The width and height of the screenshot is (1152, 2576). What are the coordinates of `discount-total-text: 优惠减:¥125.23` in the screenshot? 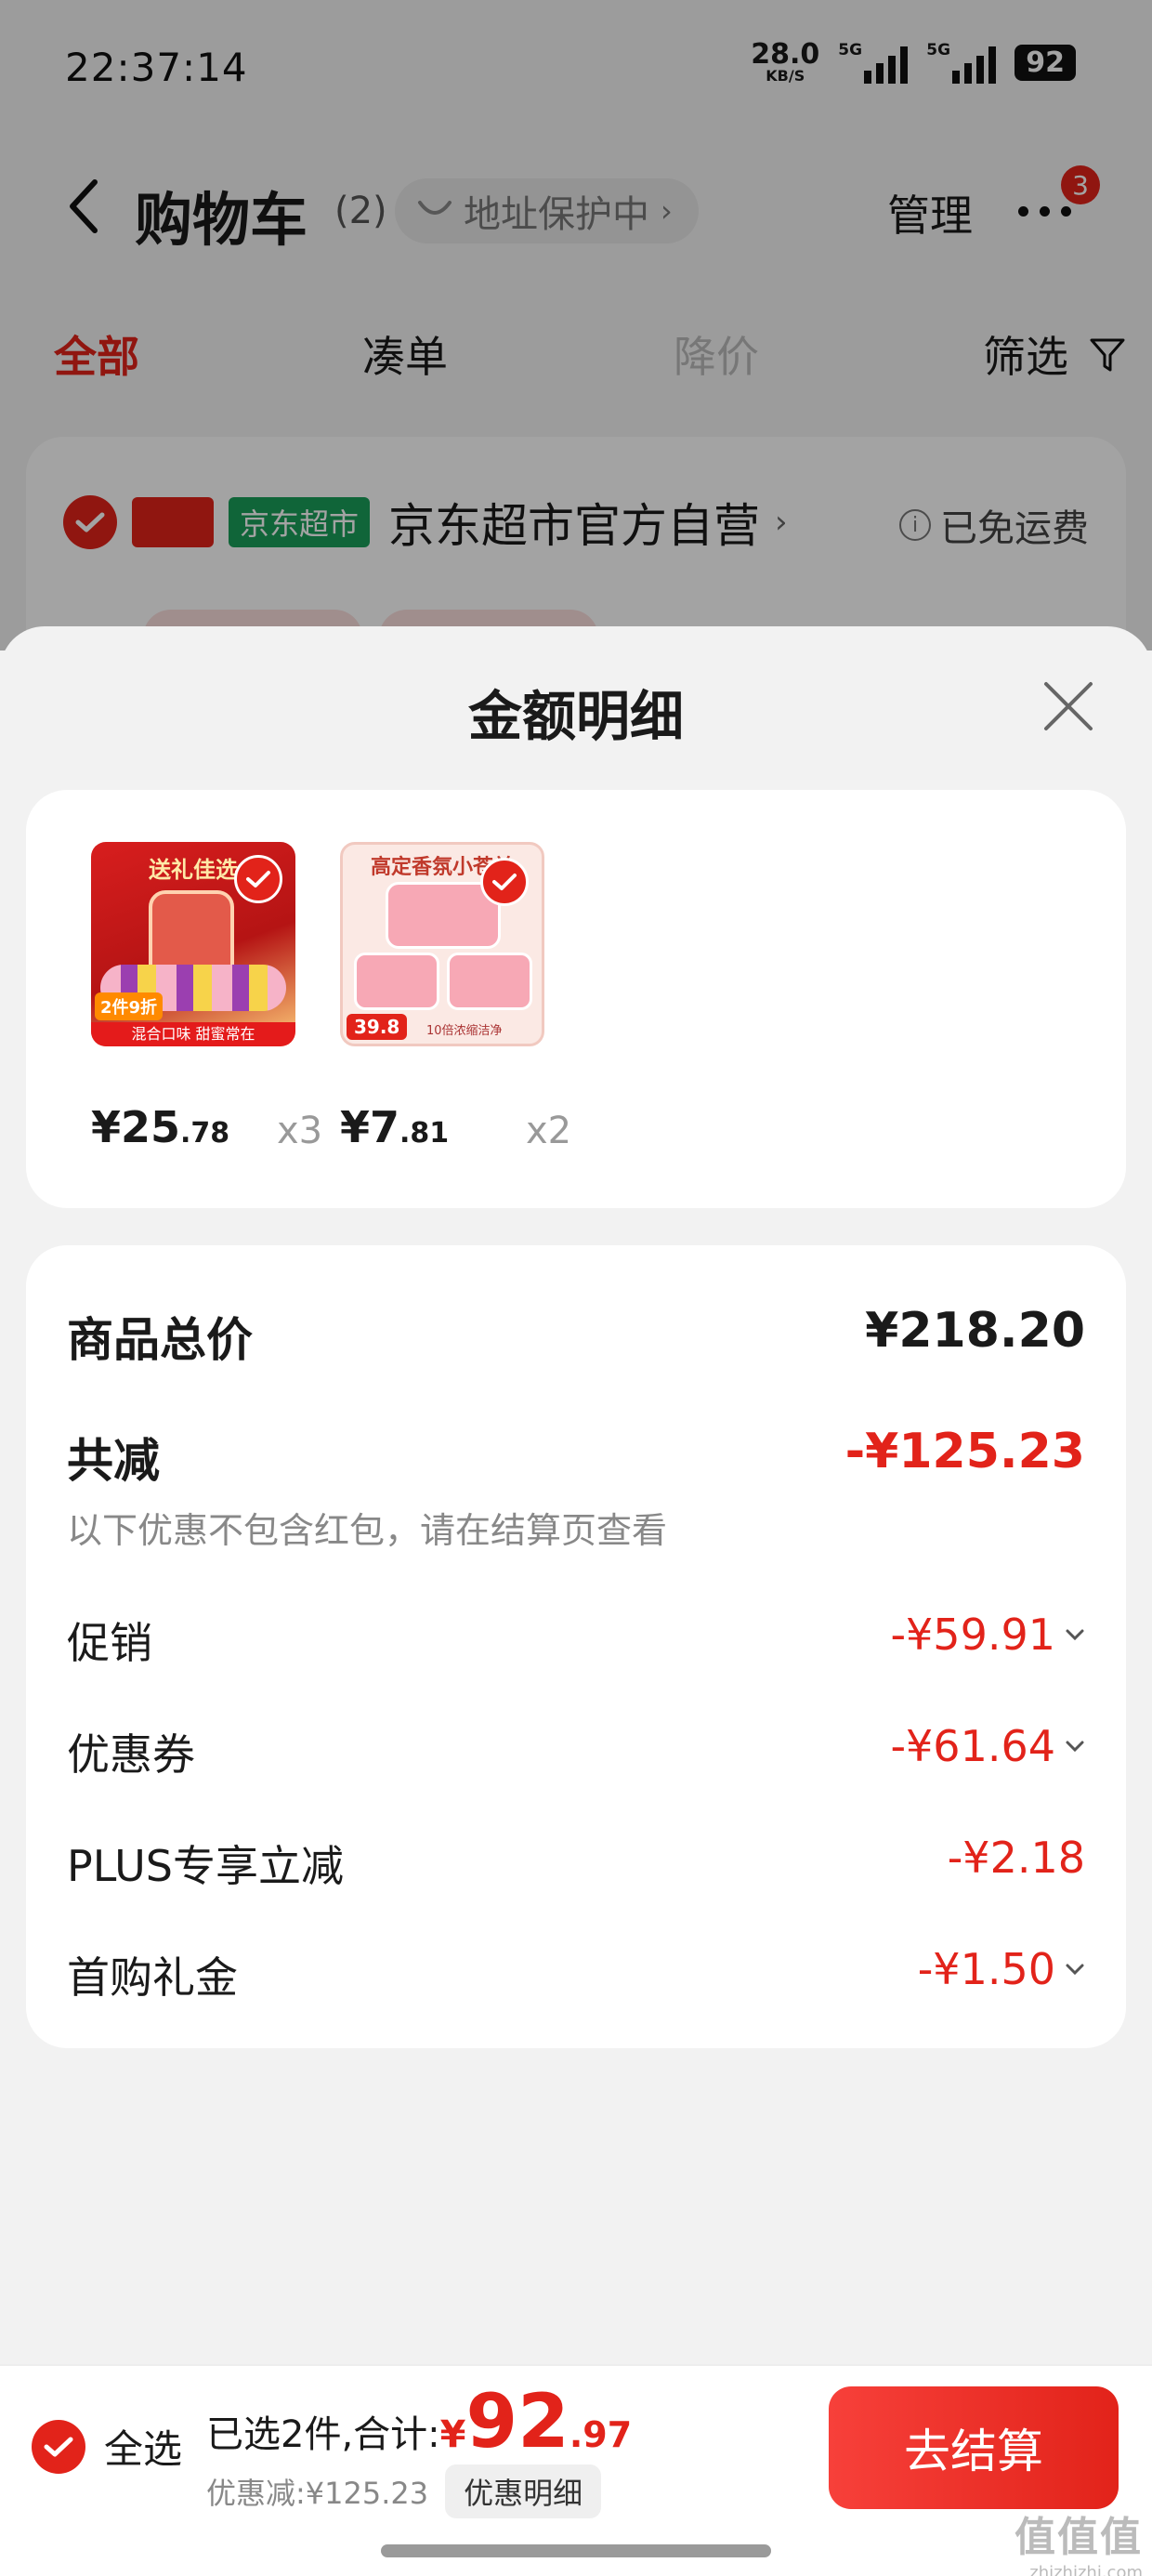 It's located at (317, 2493).